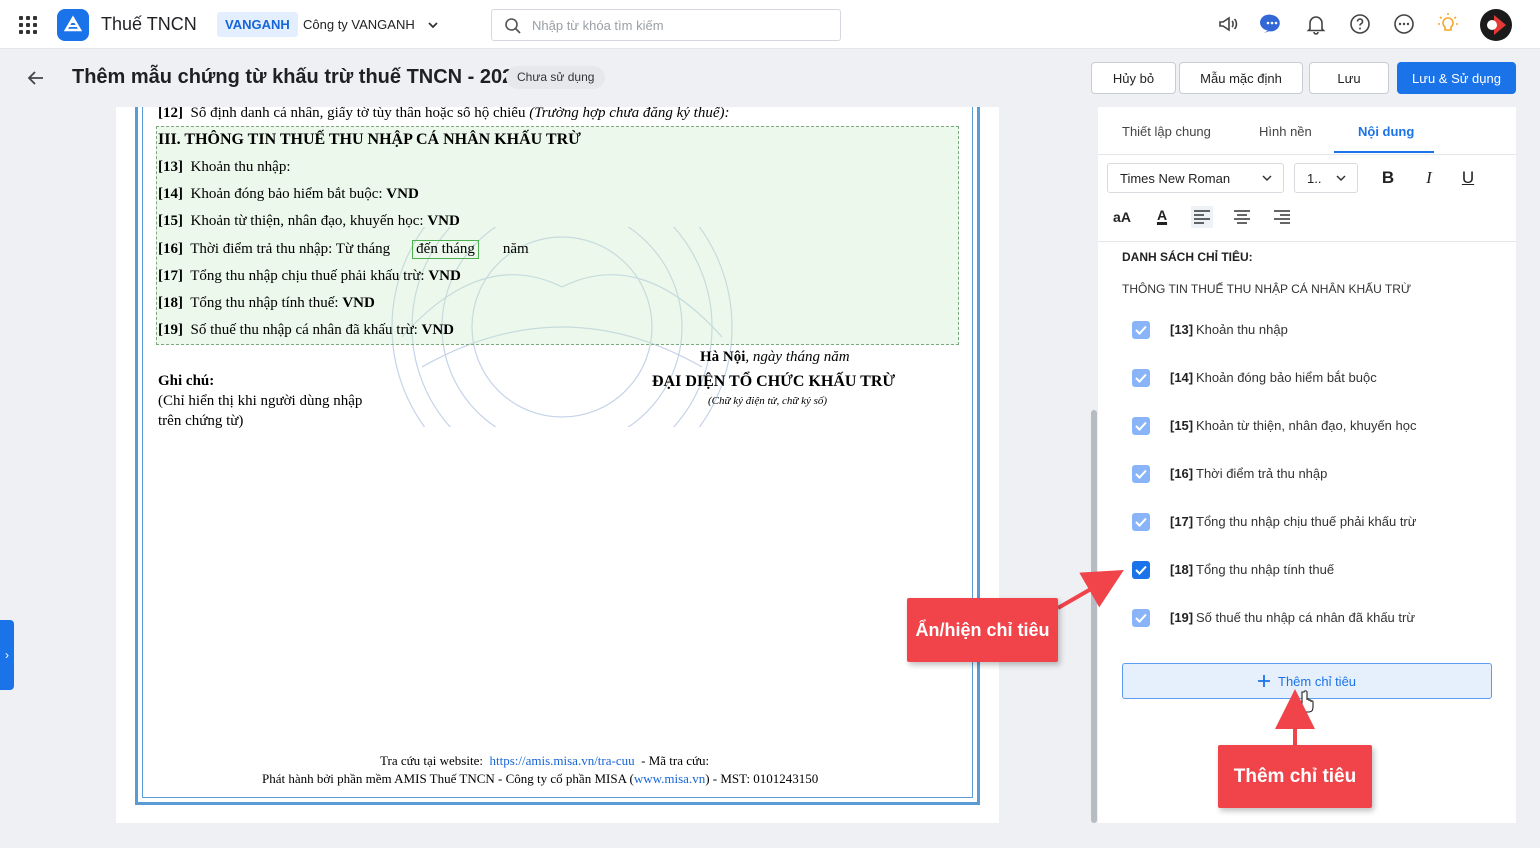  What do you see at coordinates (1302, 379) in the screenshot?
I see `criteria-item: [14] Khoản đóng bảo hiểm bắt buộc` at bounding box center [1302, 379].